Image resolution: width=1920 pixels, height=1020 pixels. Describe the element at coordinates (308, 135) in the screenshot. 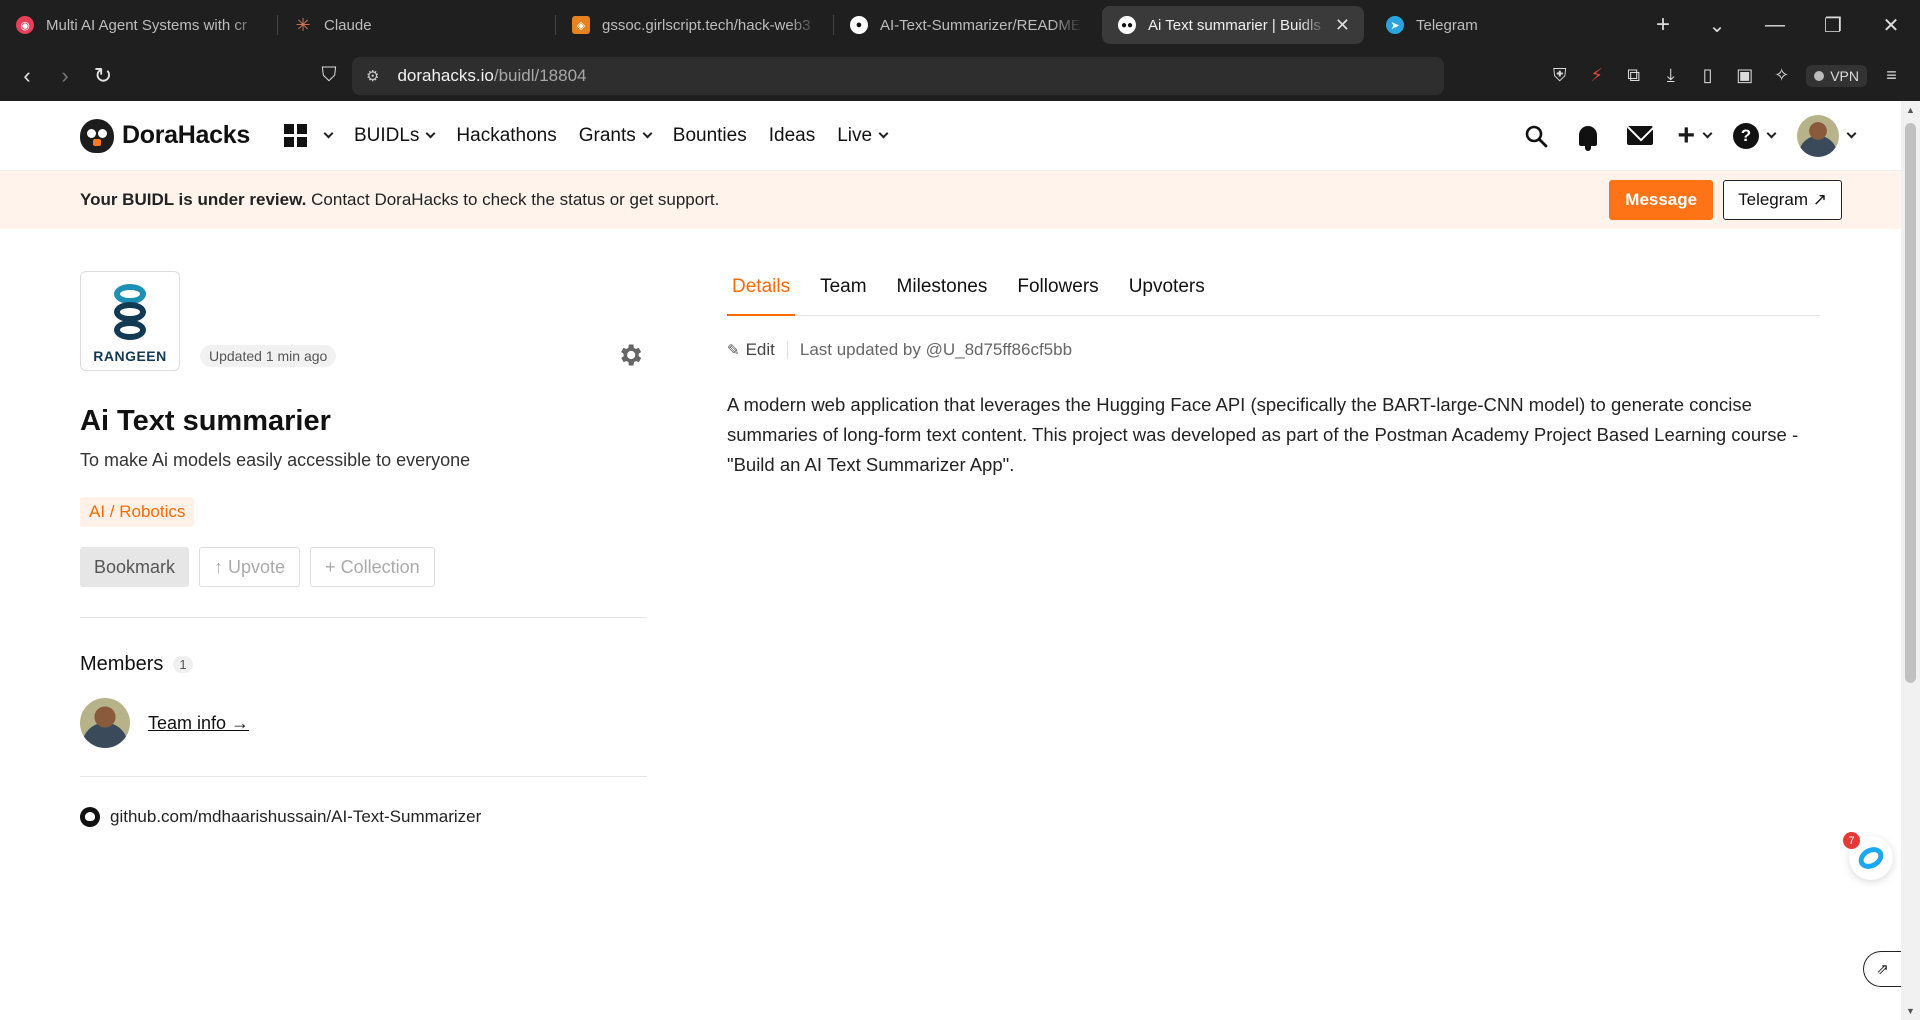

I see `apps-menu` at that location.